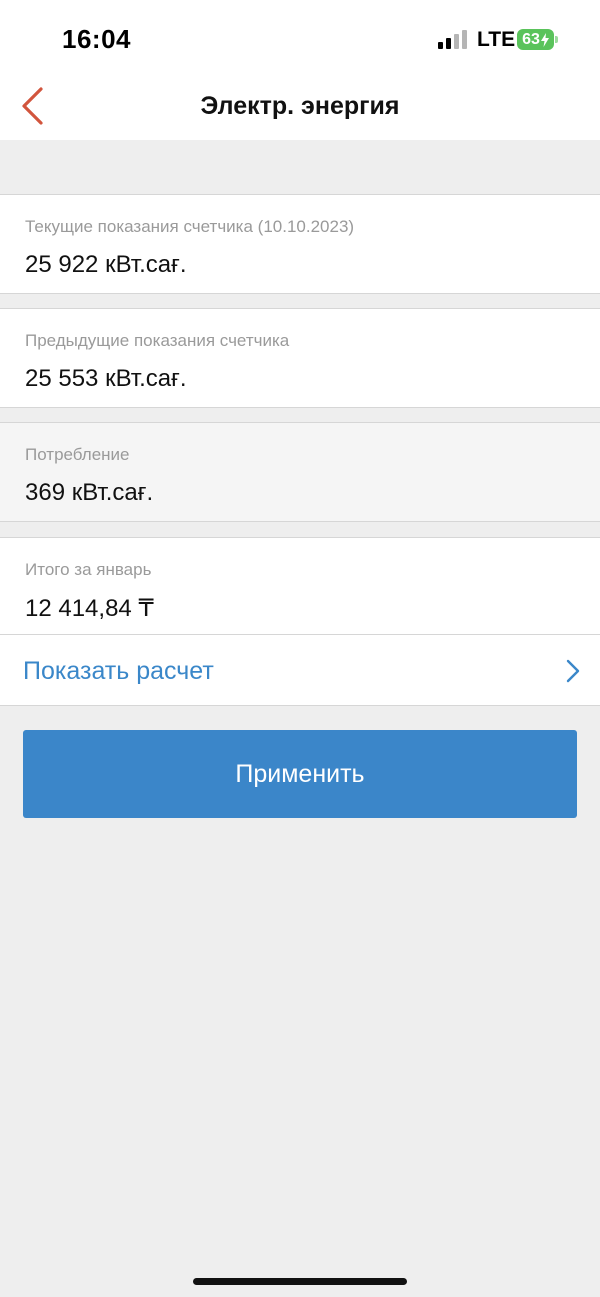  What do you see at coordinates (96, 39) in the screenshot?
I see `status-time: 16:04` at bounding box center [96, 39].